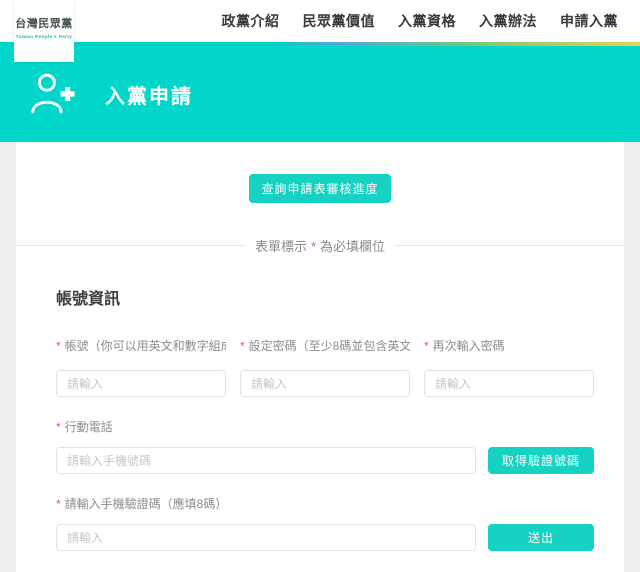  What do you see at coordinates (251, 21) in the screenshot?
I see `nav-item-party-intro: 政黨介紹` at bounding box center [251, 21].